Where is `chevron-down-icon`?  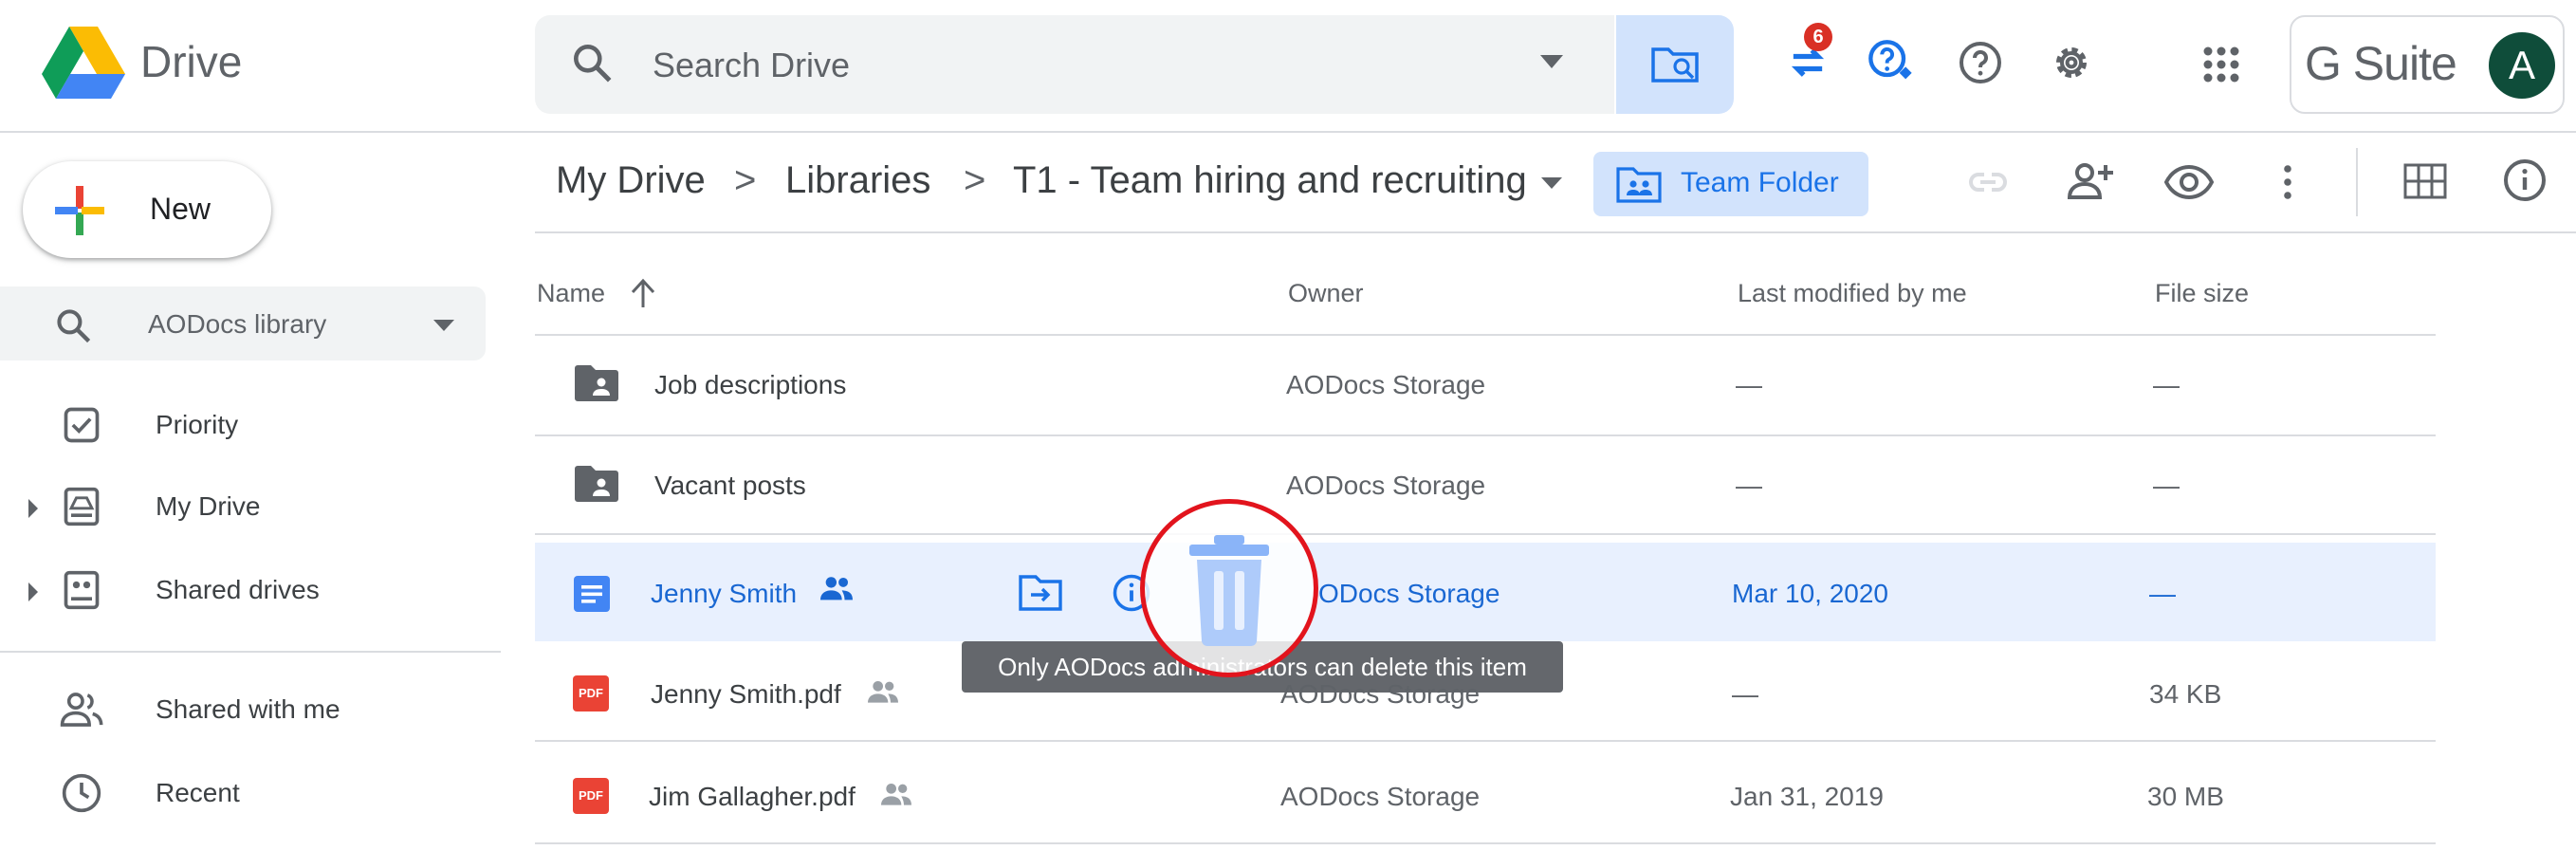 chevron-down-icon is located at coordinates (443, 325).